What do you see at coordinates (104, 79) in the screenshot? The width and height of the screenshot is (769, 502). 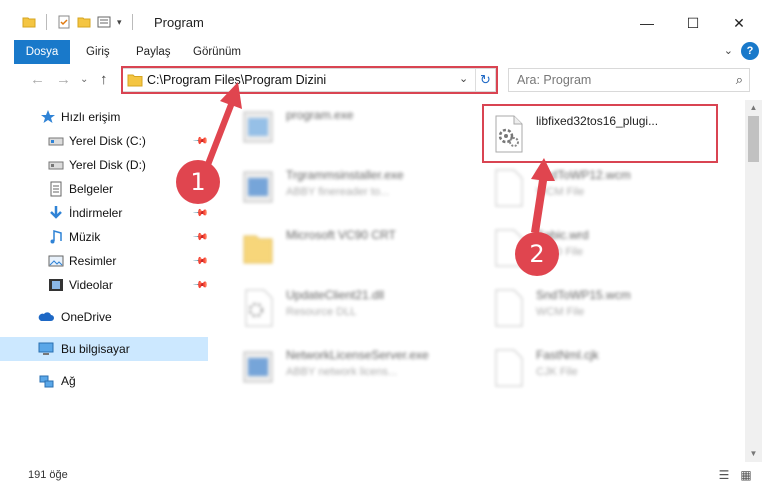 I see `up-button: ↑` at bounding box center [104, 79].